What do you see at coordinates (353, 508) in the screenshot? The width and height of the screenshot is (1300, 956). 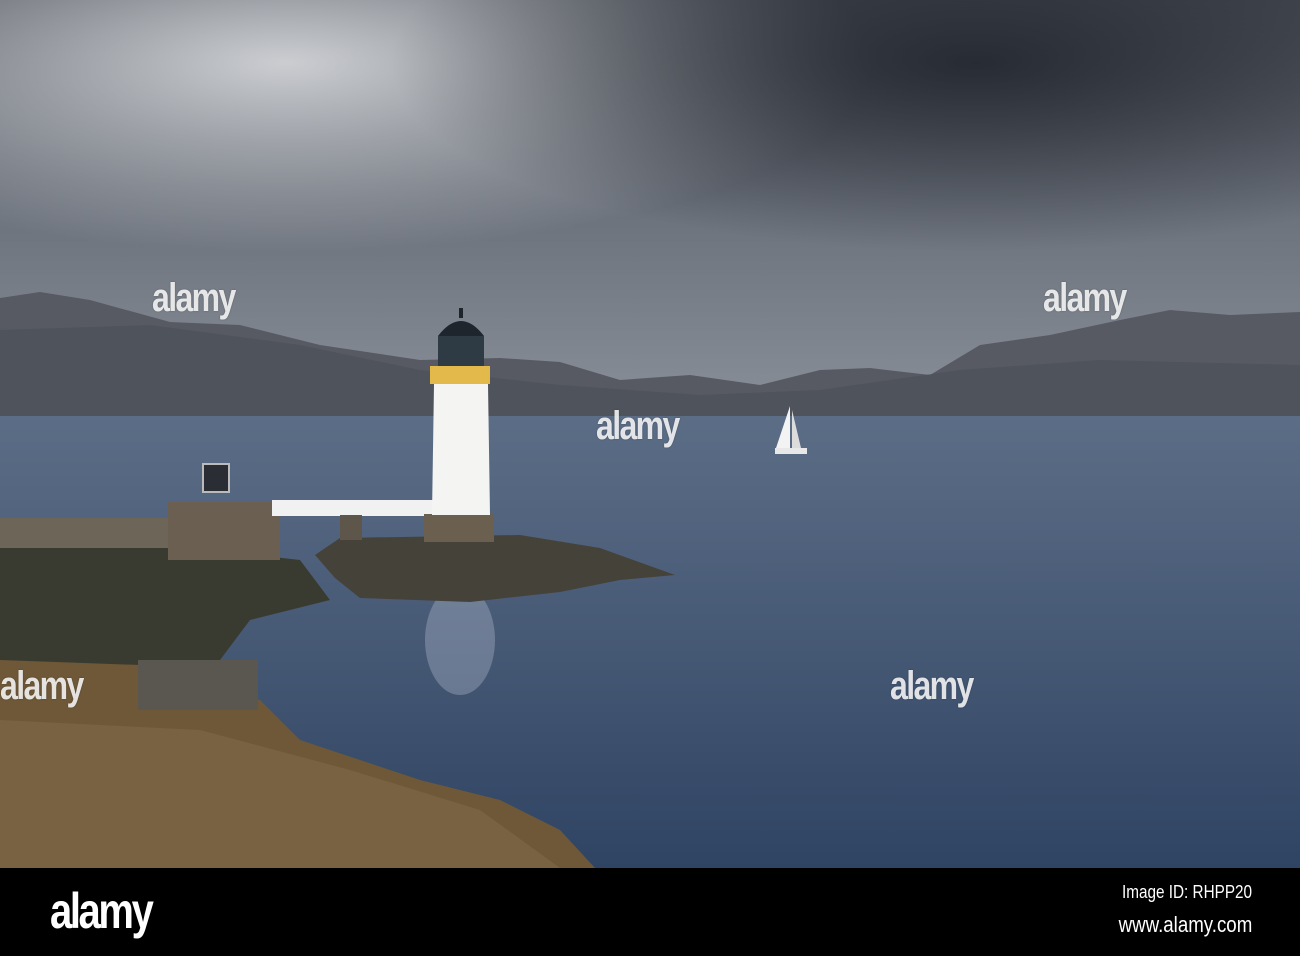 I see `footbridge` at bounding box center [353, 508].